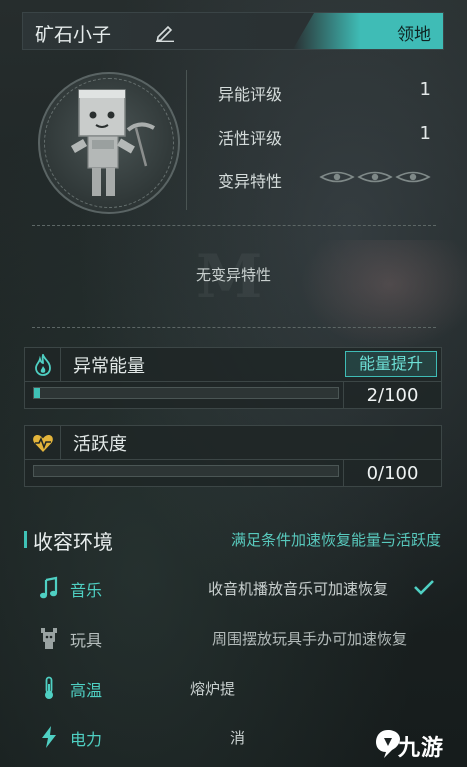 This screenshot has height=767, width=467. Describe the element at coordinates (112, 142) in the screenshot. I see `mineral-kid-figure-icon` at that location.